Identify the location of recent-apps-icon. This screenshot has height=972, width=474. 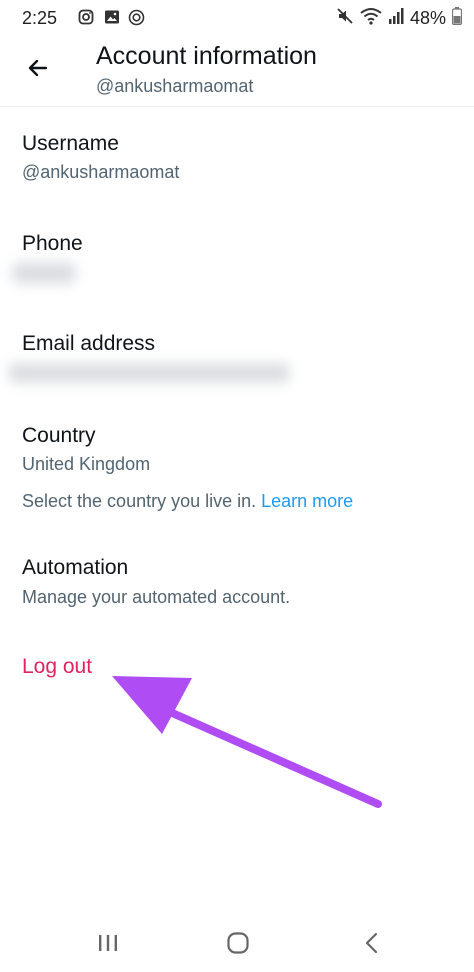
(108, 943).